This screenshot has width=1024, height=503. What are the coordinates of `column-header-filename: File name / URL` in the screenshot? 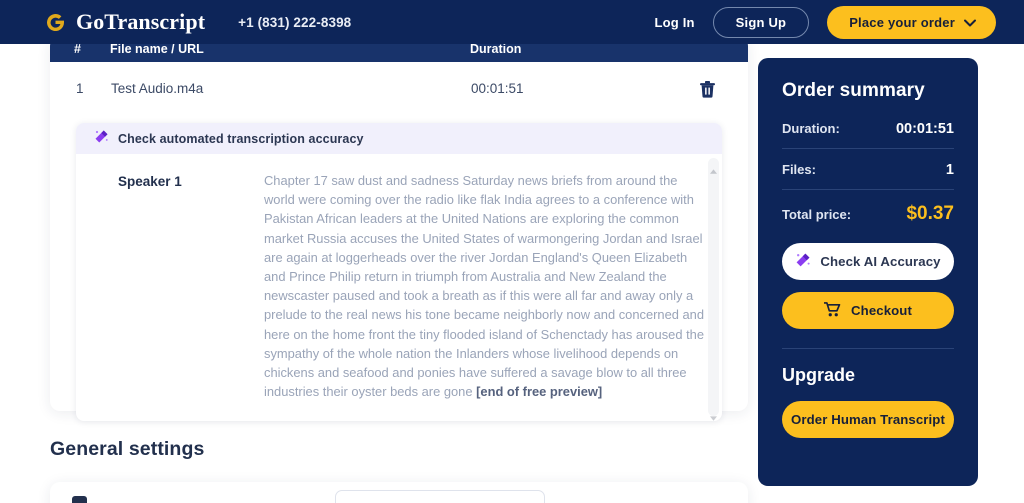 It's located at (157, 49).